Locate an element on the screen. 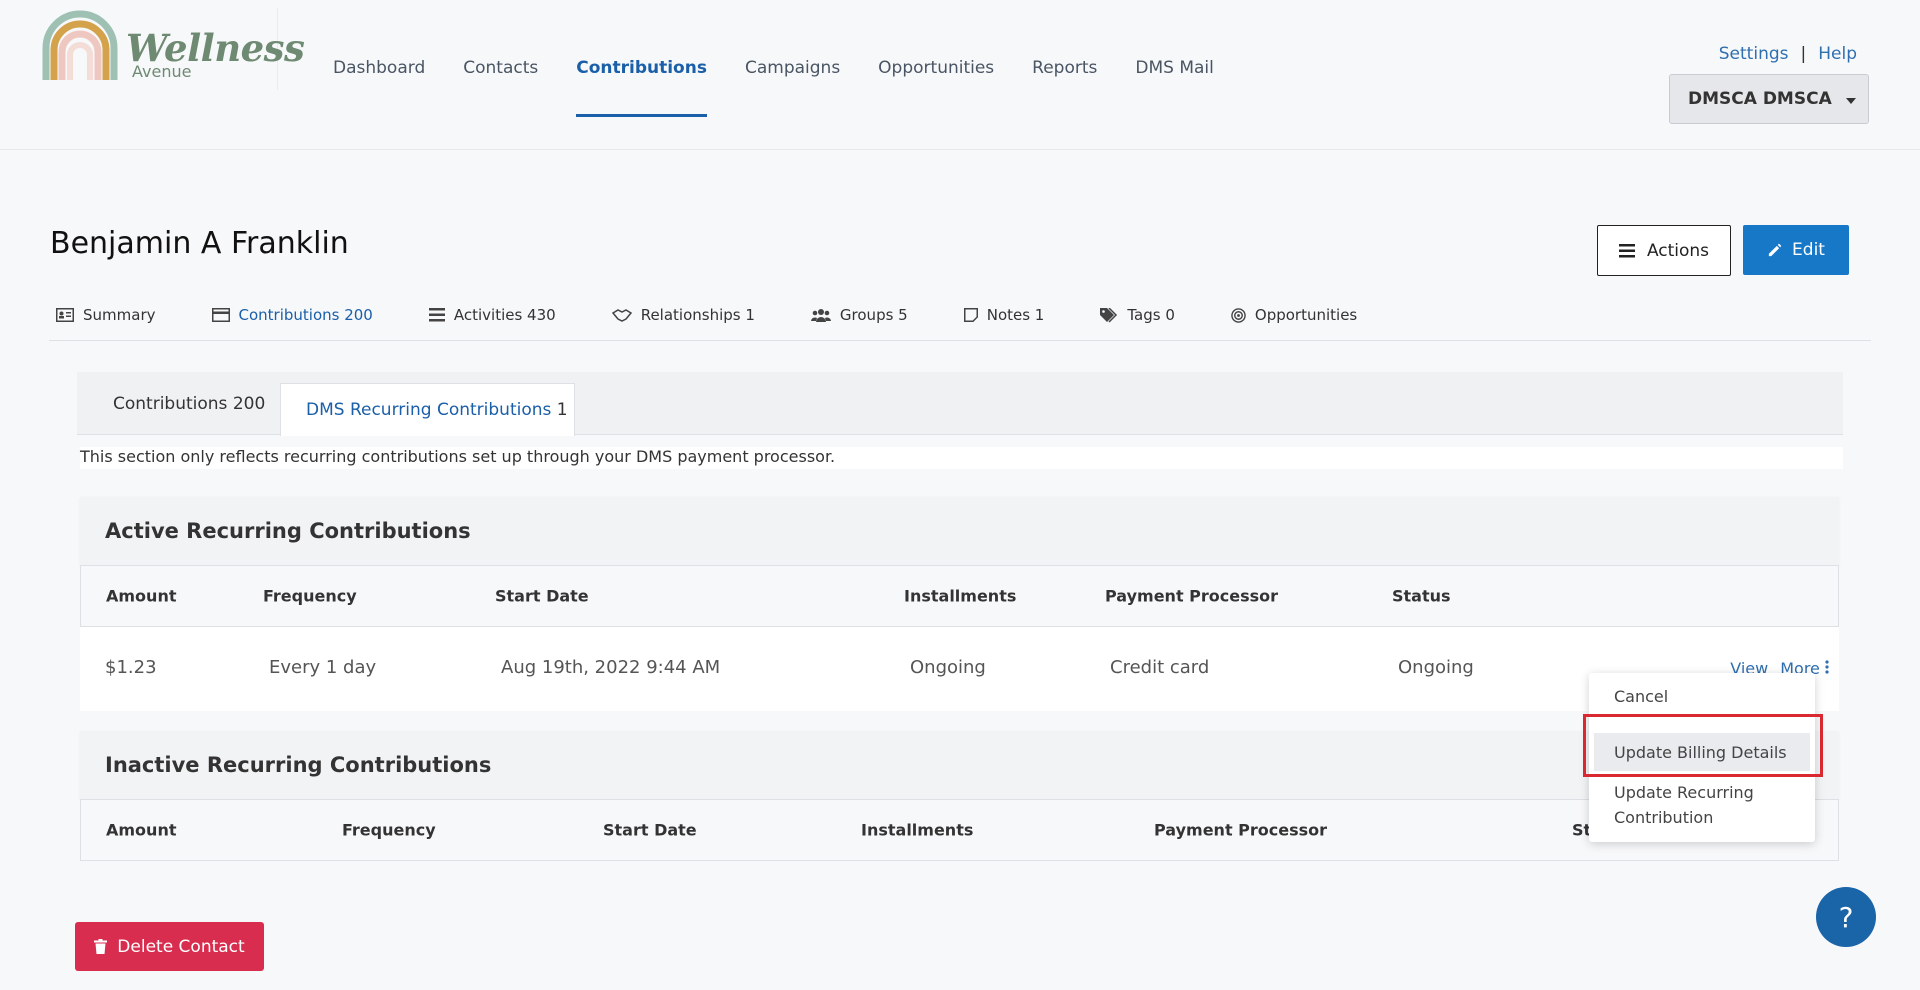 The image size is (1920, 990). cell-status: Ongoing is located at coordinates (1436, 667).